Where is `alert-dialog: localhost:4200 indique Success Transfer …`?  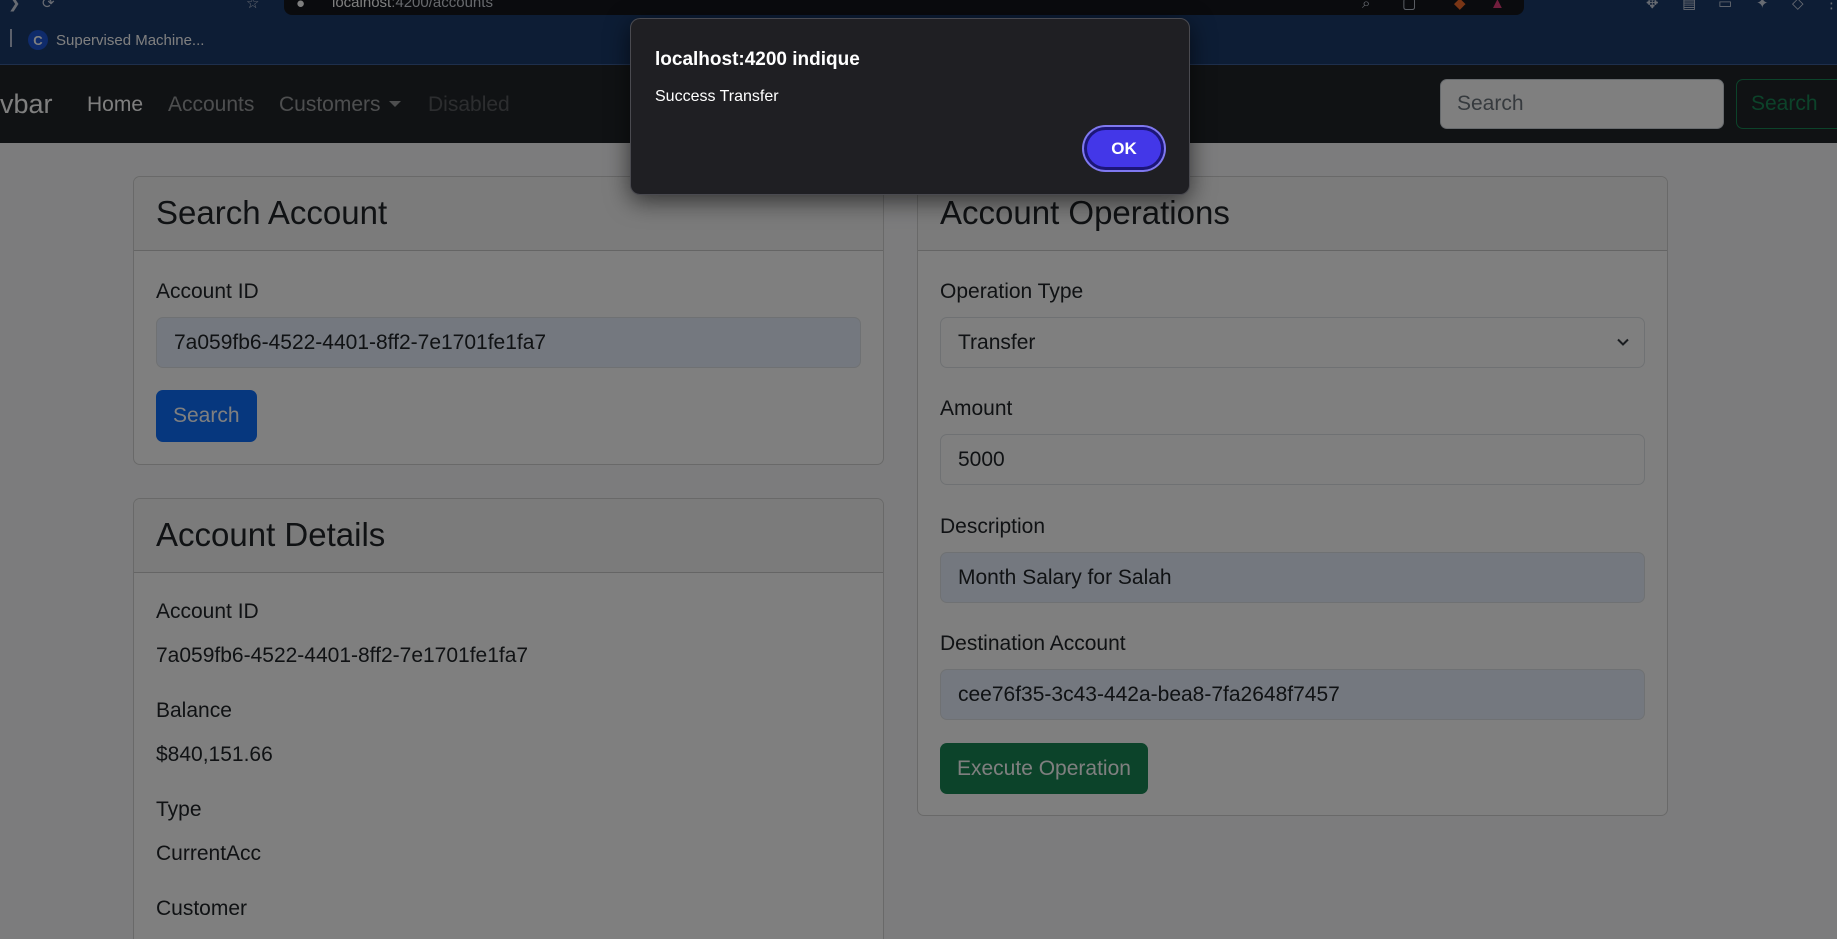
alert-dialog: localhost:4200 indique Success Transfer … is located at coordinates (910, 106).